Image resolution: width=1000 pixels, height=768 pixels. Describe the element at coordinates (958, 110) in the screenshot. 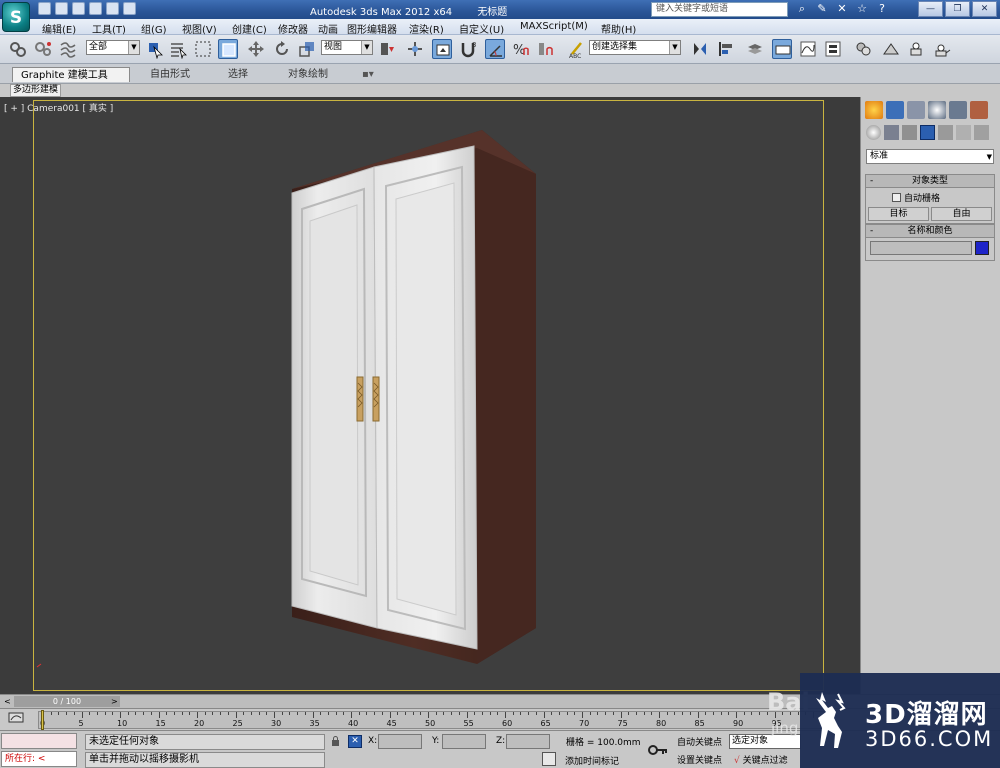

I see `display-tab-icon` at that location.